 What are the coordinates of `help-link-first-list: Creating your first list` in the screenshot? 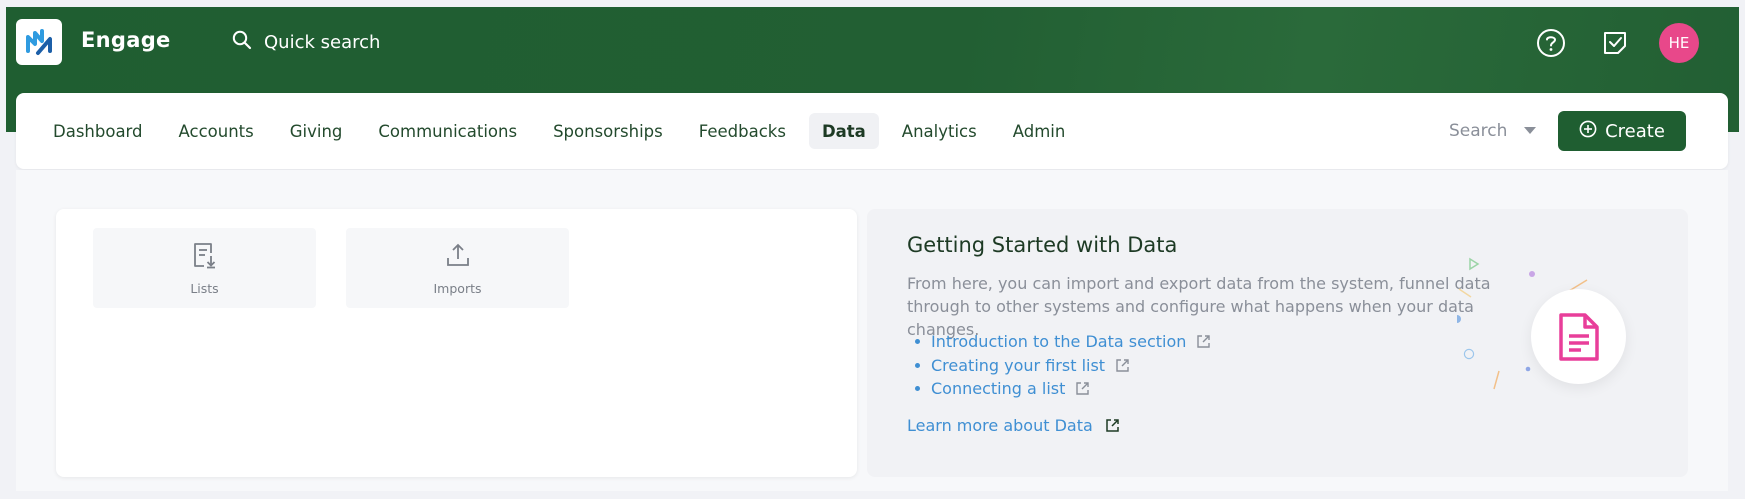 It's located at (1063, 366).